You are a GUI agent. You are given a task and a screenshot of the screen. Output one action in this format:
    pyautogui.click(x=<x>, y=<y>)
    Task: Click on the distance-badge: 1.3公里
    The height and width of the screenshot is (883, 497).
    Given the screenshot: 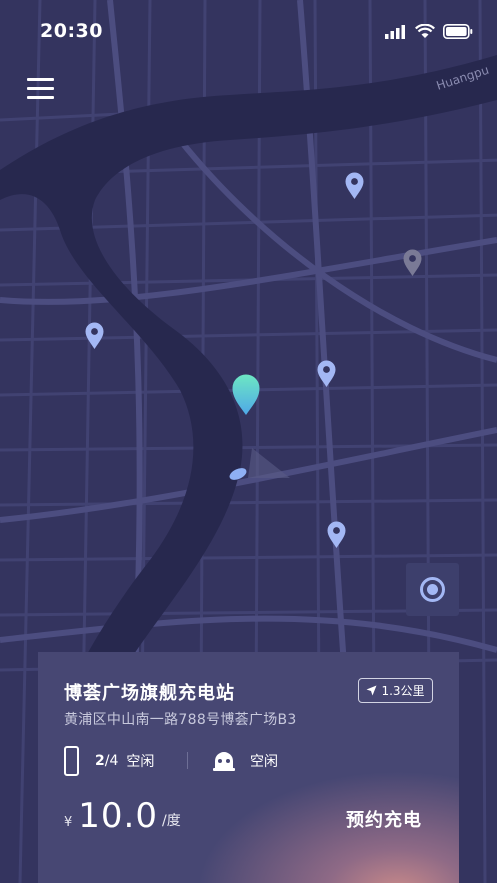 What is the action you would take?
    pyautogui.click(x=395, y=690)
    